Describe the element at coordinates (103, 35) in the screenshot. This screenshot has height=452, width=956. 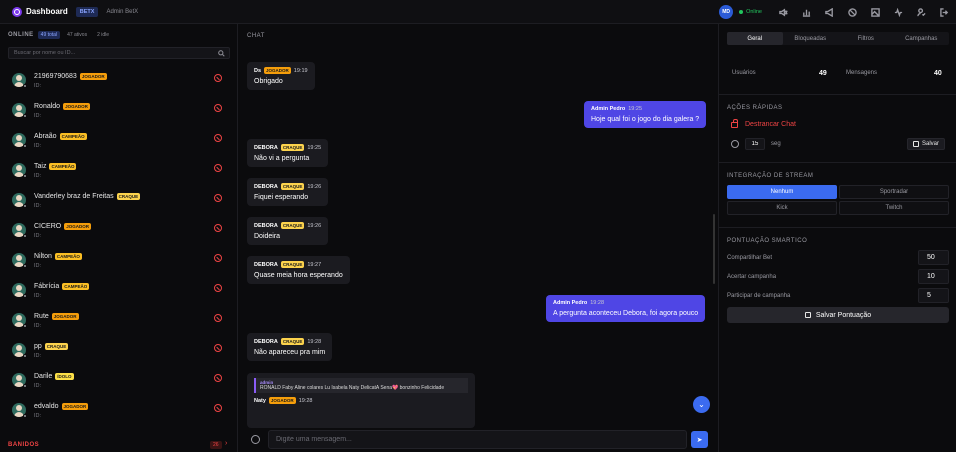
I see `idle-count-pill: 2 idle` at that location.